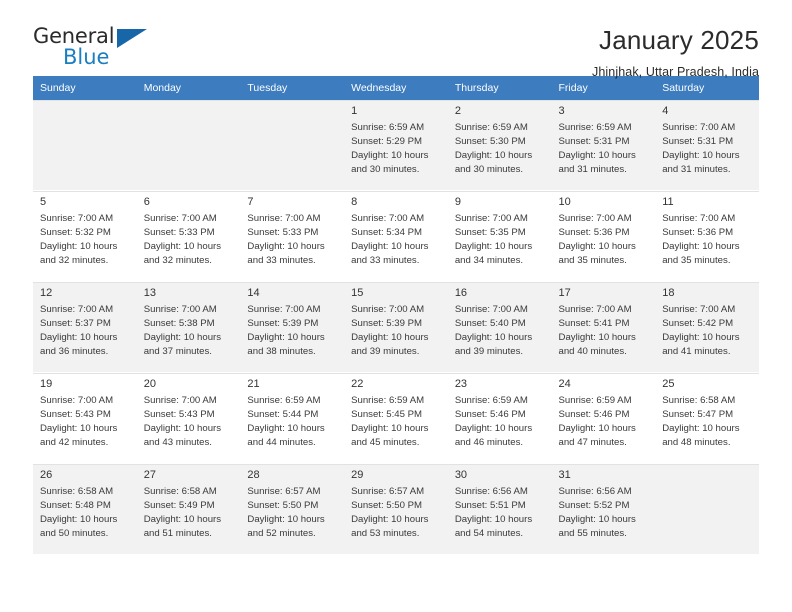 This screenshot has width=792, height=612. I want to click on day-number: 21, so click(253, 384).